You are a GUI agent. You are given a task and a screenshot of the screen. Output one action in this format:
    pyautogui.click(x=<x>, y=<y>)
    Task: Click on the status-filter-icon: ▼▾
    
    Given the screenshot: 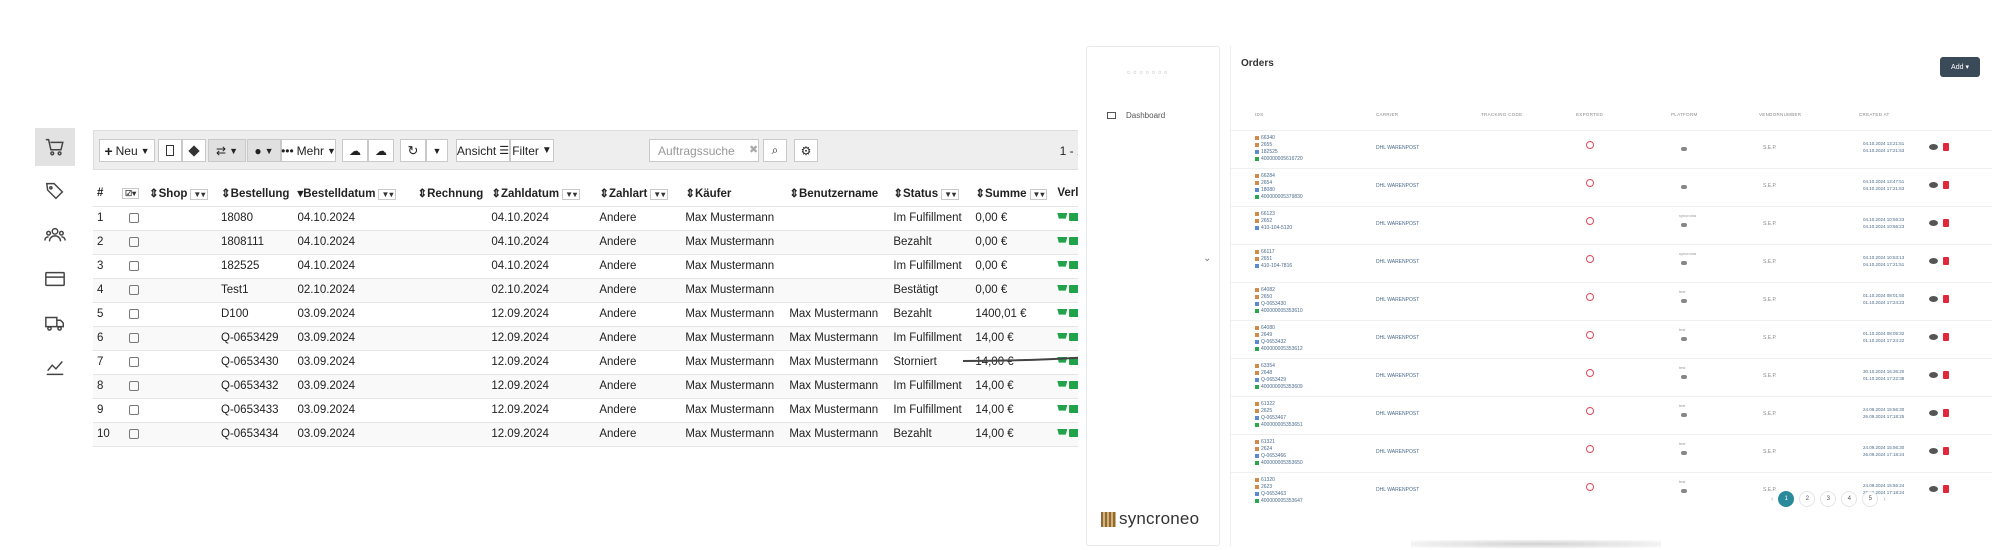 What is the action you would take?
    pyautogui.click(x=950, y=194)
    